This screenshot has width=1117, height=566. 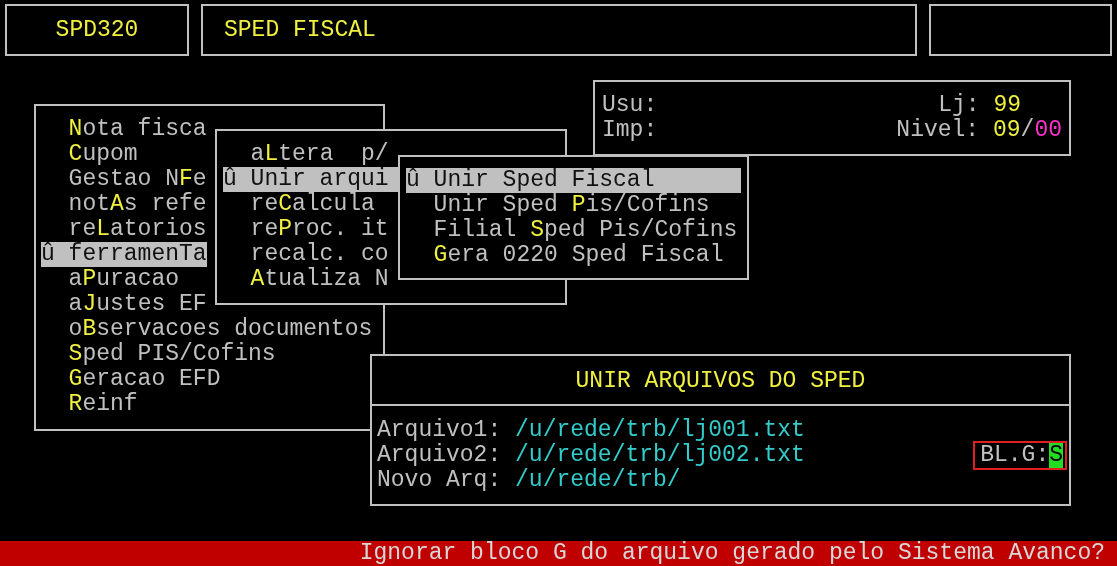 What do you see at coordinates (124, 129) in the screenshot?
I see `menu-item: Nota fisca` at bounding box center [124, 129].